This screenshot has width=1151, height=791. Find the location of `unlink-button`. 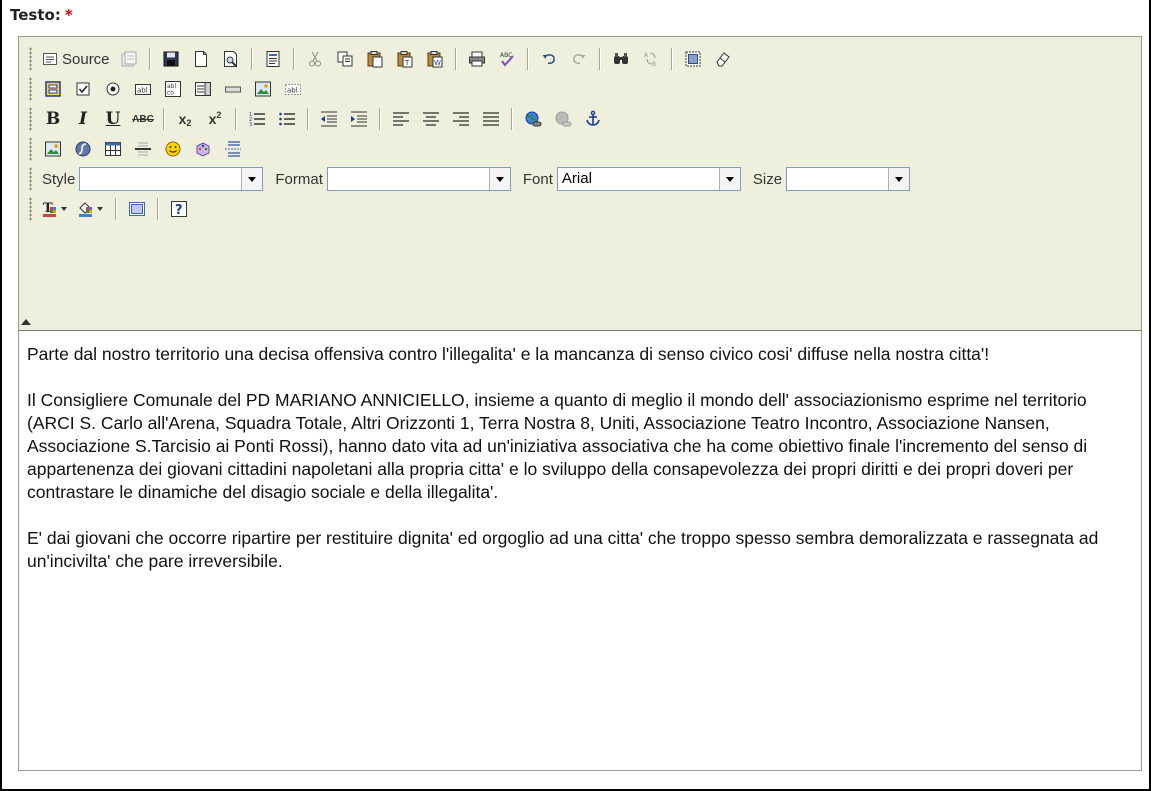

unlink-button is located at coordinates (563, 119).